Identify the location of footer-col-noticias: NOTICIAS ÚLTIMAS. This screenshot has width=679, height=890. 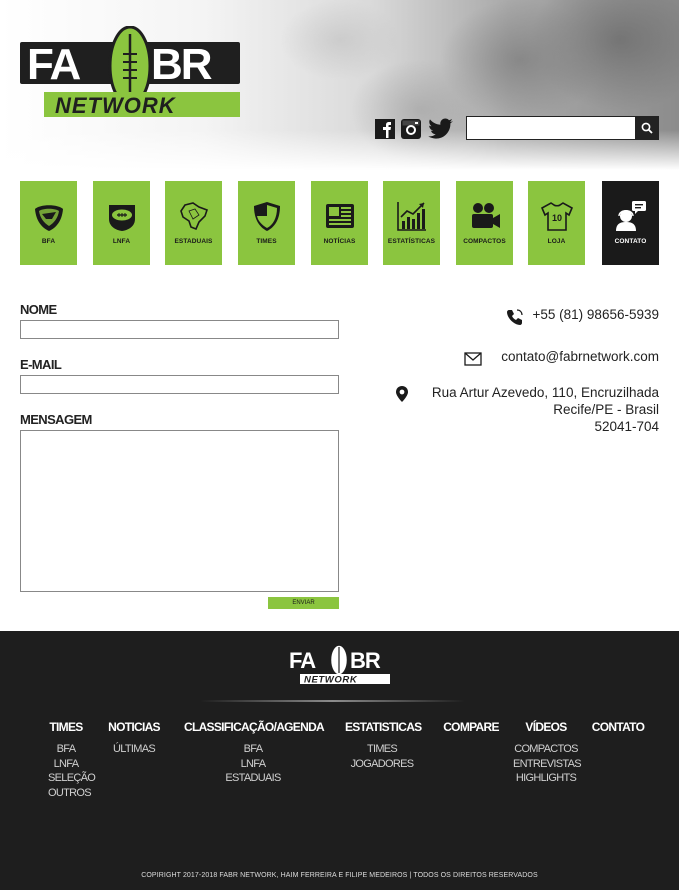
(134, 738).